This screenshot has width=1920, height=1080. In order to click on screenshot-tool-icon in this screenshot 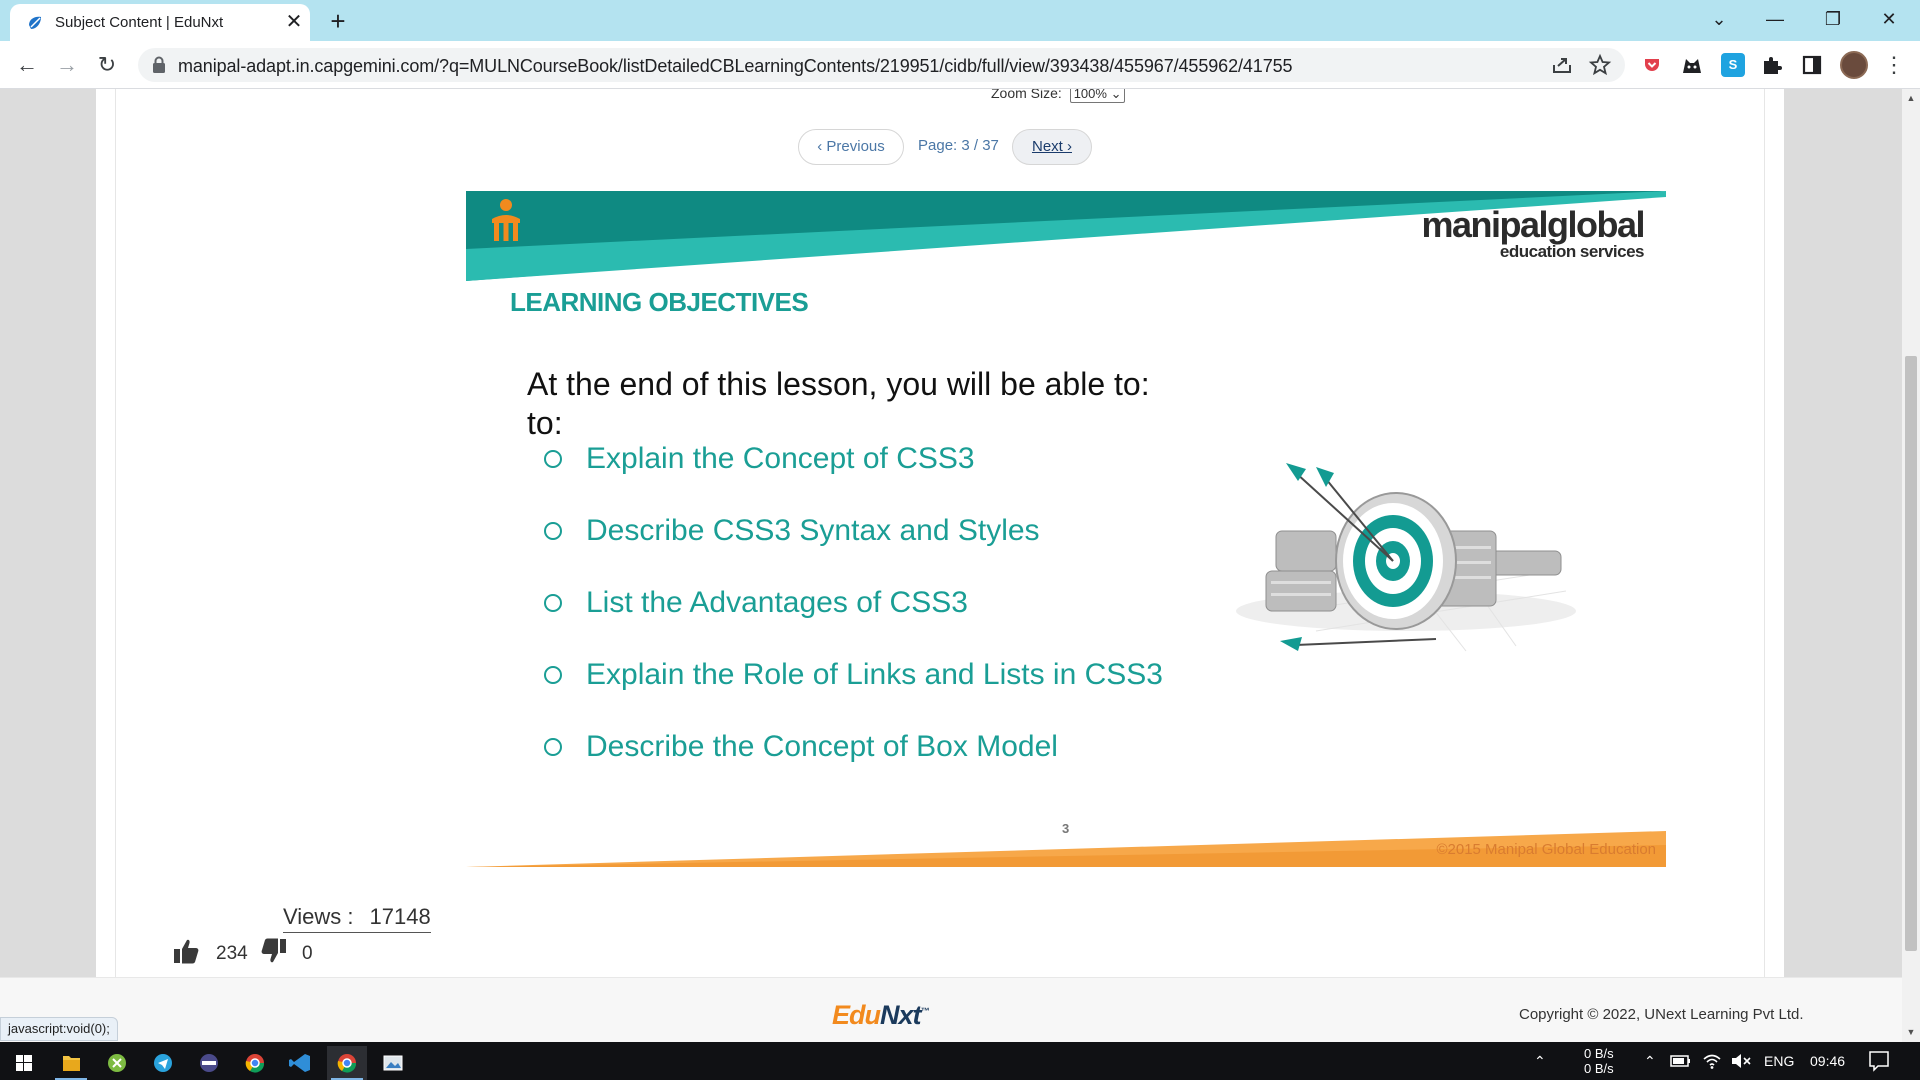, I will do `click(393, 1063)`.